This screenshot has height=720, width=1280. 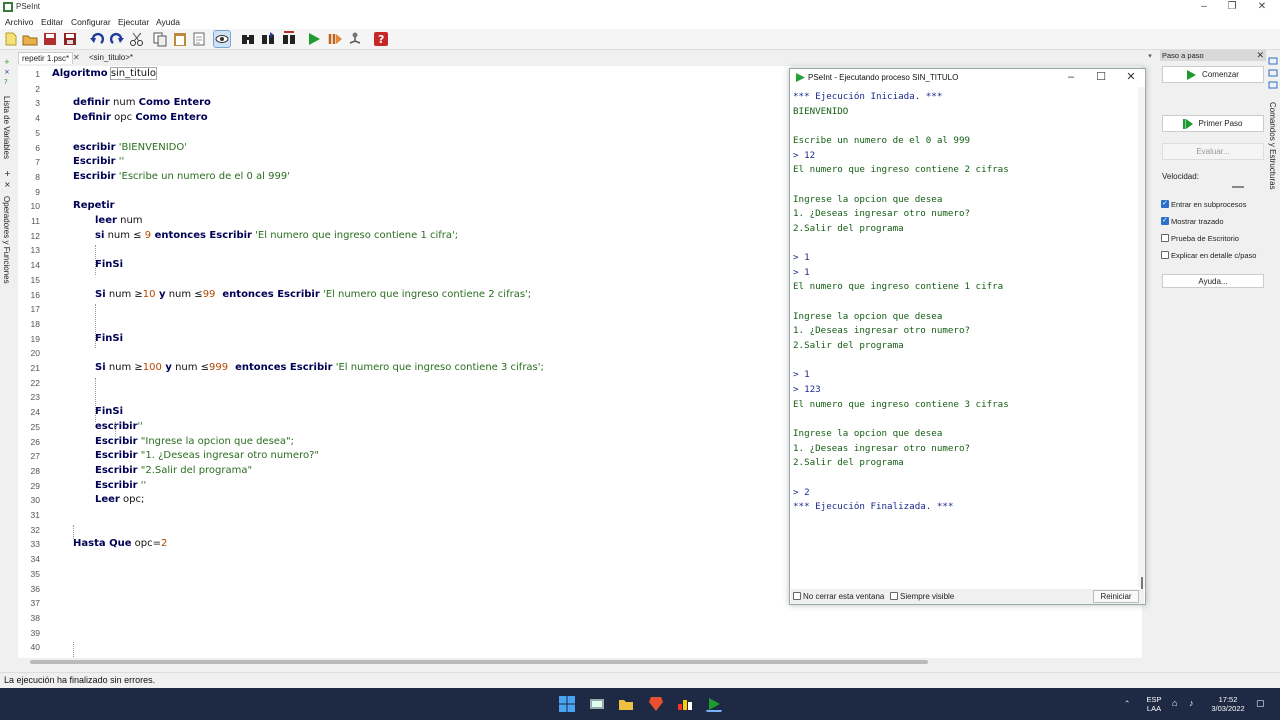 What do you see at coordinates (314, 39) in the screenshot?
I see `run-icon` at bounding box center [314, 39].